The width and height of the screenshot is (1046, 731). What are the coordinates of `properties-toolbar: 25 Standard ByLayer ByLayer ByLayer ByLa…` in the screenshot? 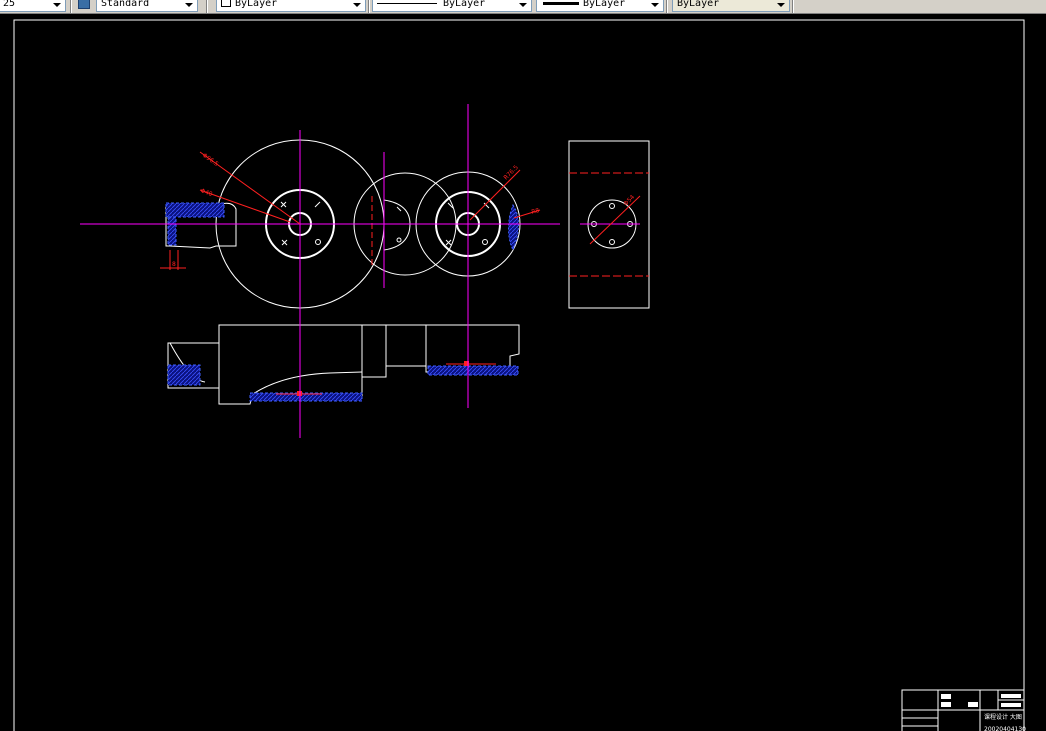 It's located at (523, 7).